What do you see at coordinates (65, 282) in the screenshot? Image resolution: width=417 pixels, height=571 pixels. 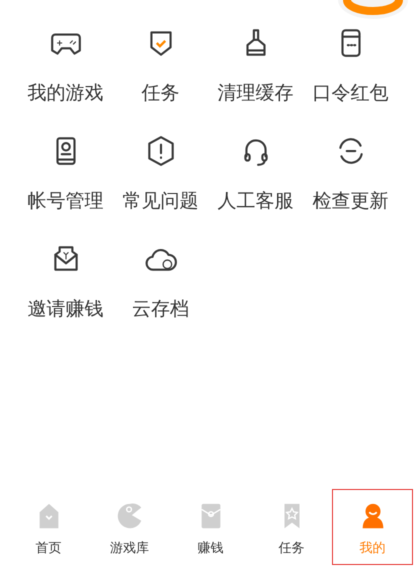 I see `menu-item: 邀请赚钱` at bounding box center [65, 282].